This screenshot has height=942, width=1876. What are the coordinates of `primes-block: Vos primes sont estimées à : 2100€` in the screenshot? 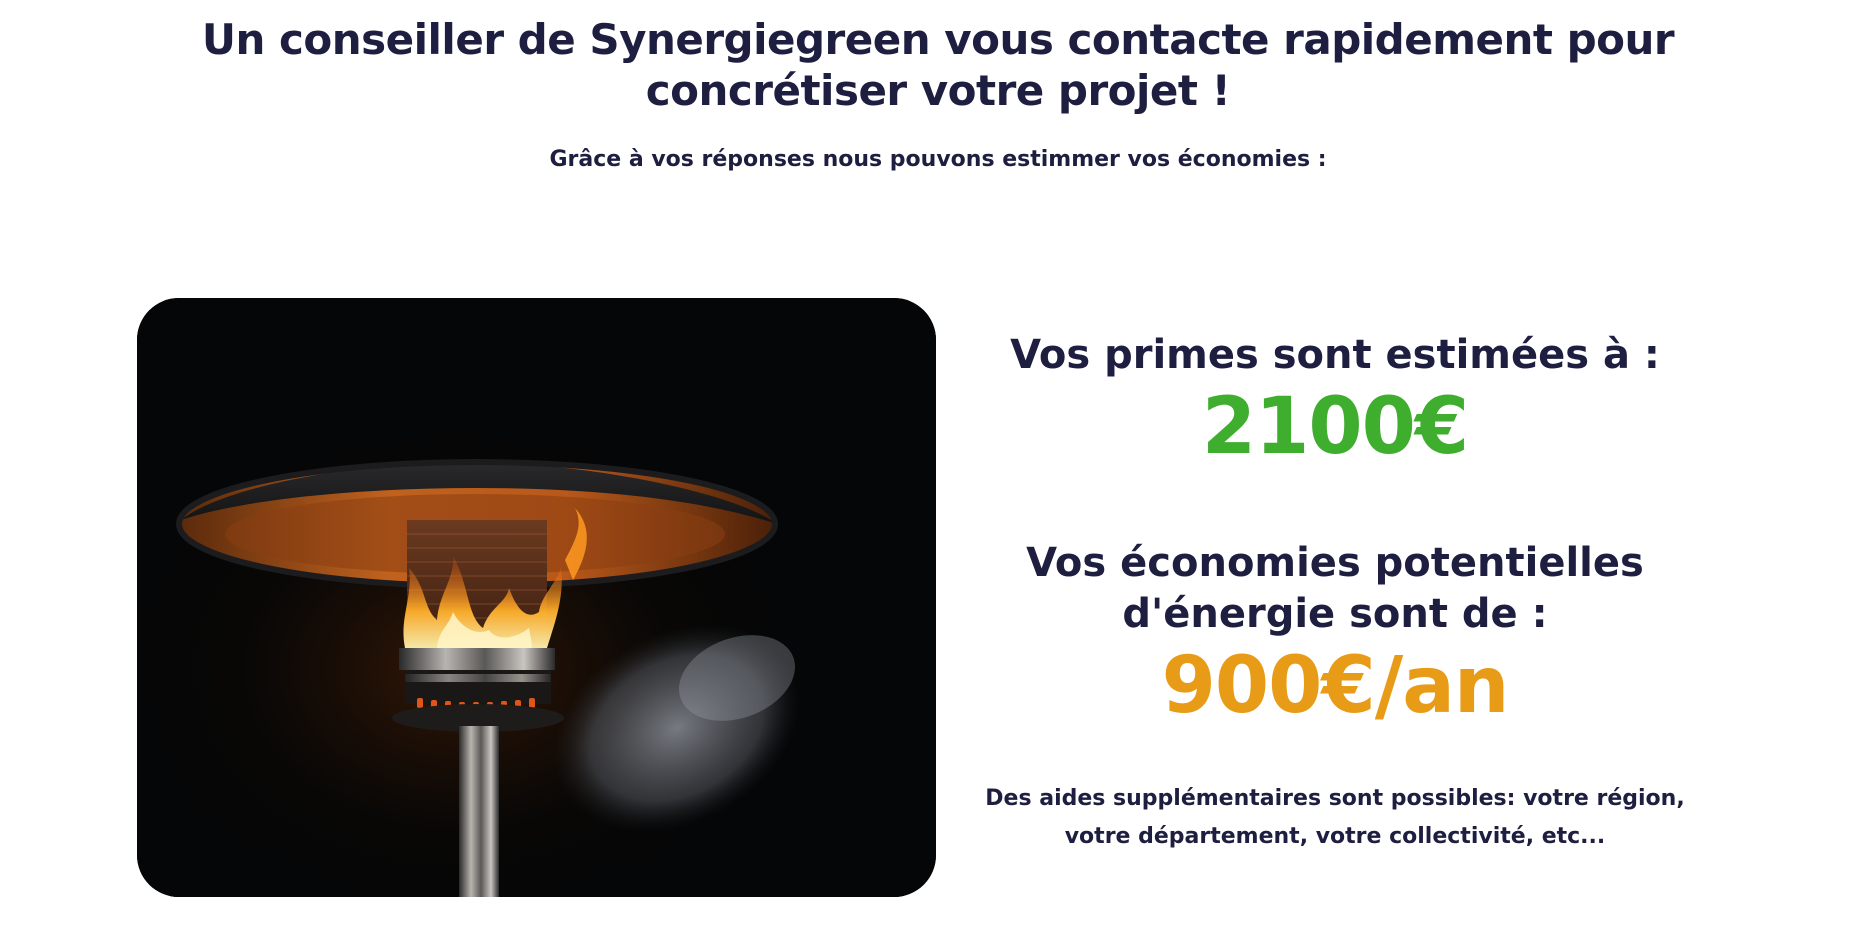 It's located at (1335, 401).